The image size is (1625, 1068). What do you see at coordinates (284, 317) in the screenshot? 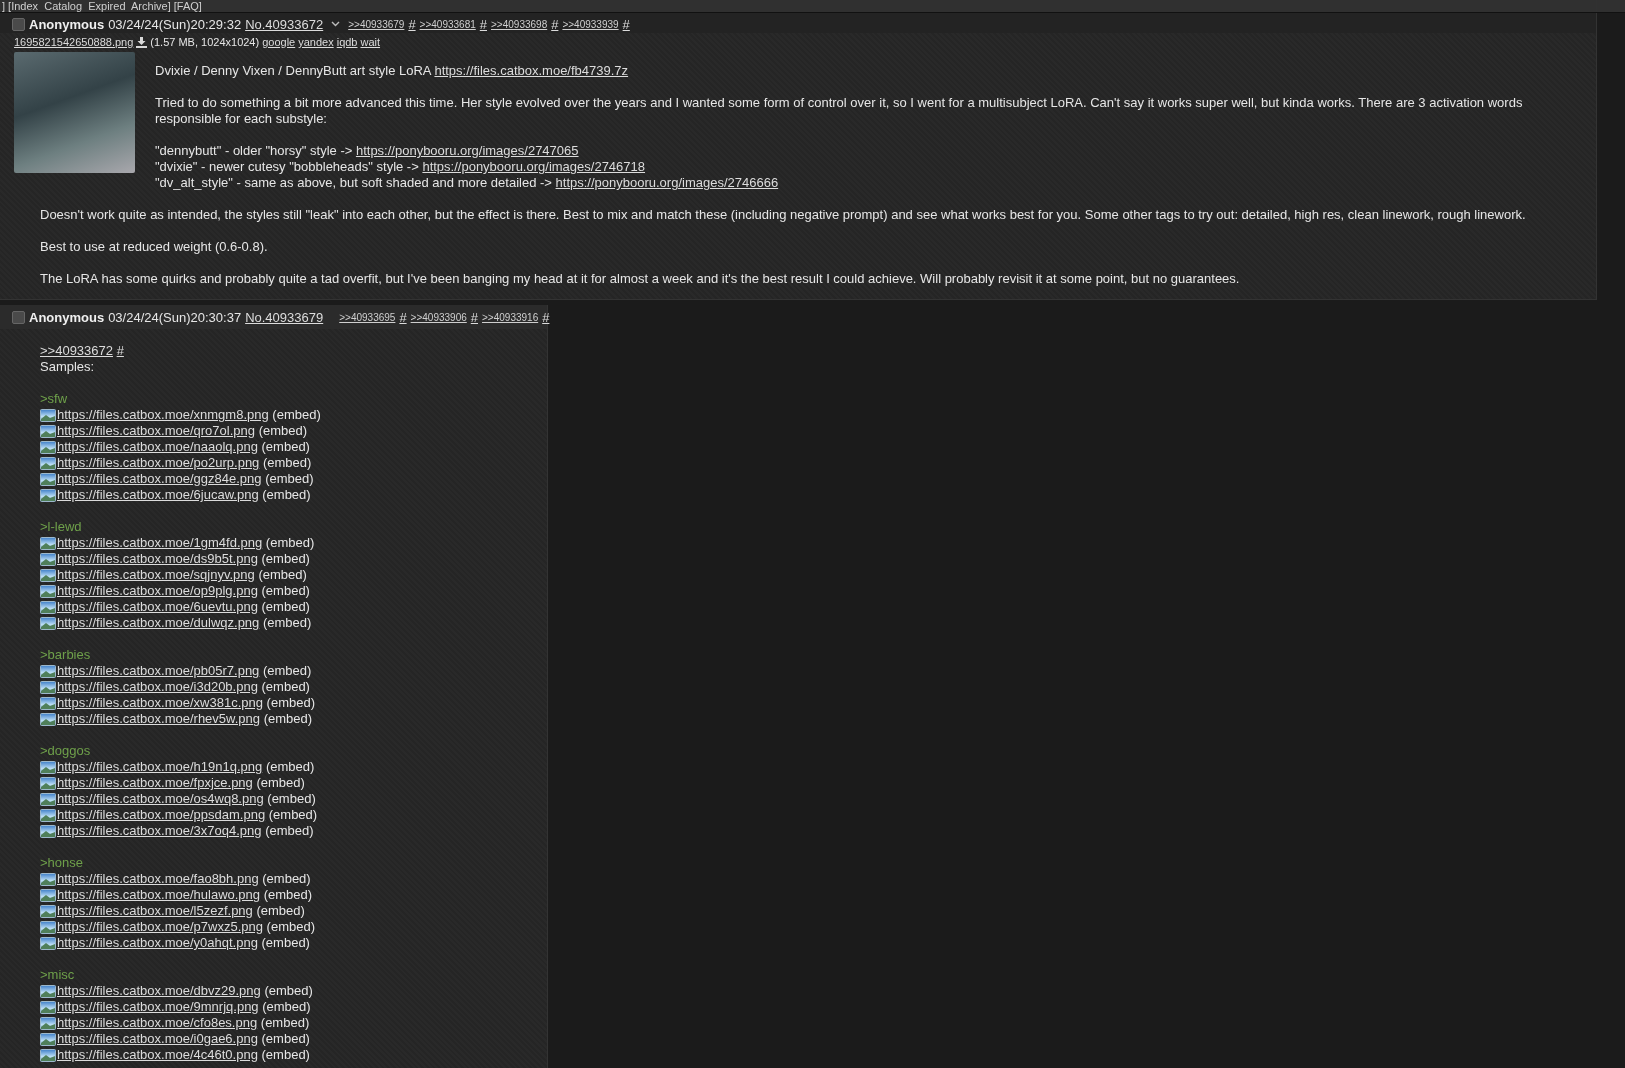
I see `post-number-link: No.40933679` at bounding box center [284, 317].